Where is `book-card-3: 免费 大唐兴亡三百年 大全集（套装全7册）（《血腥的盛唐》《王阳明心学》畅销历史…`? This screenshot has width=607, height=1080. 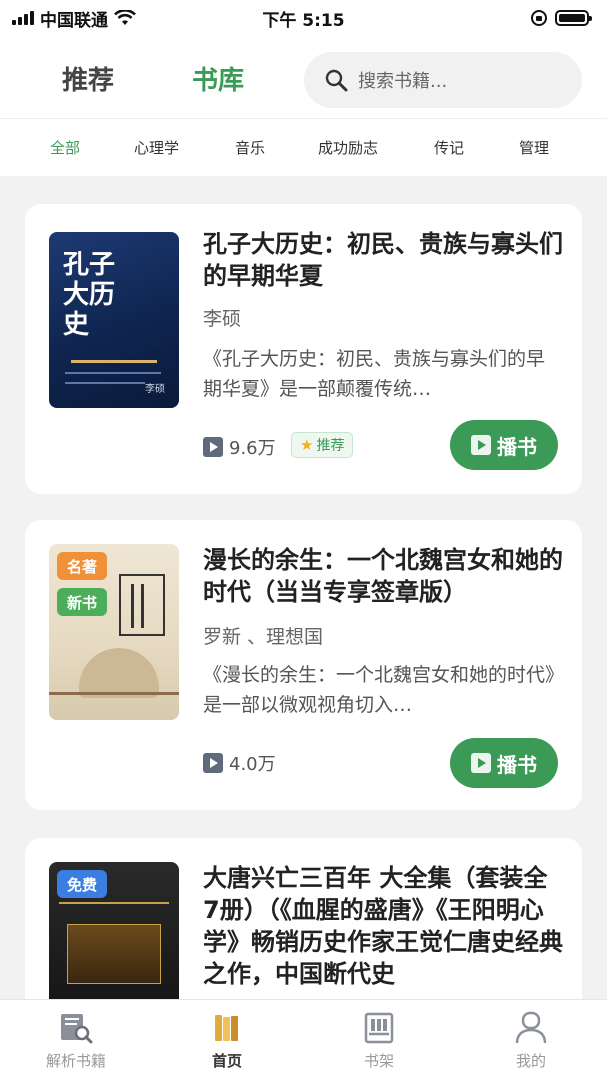
book-card-3: 免费 大唐兴亡三百年 大全集（套装全7册）（《血腥的盛唐》《王阳明心学》畅销历史… is located at coordinates (303, 918).